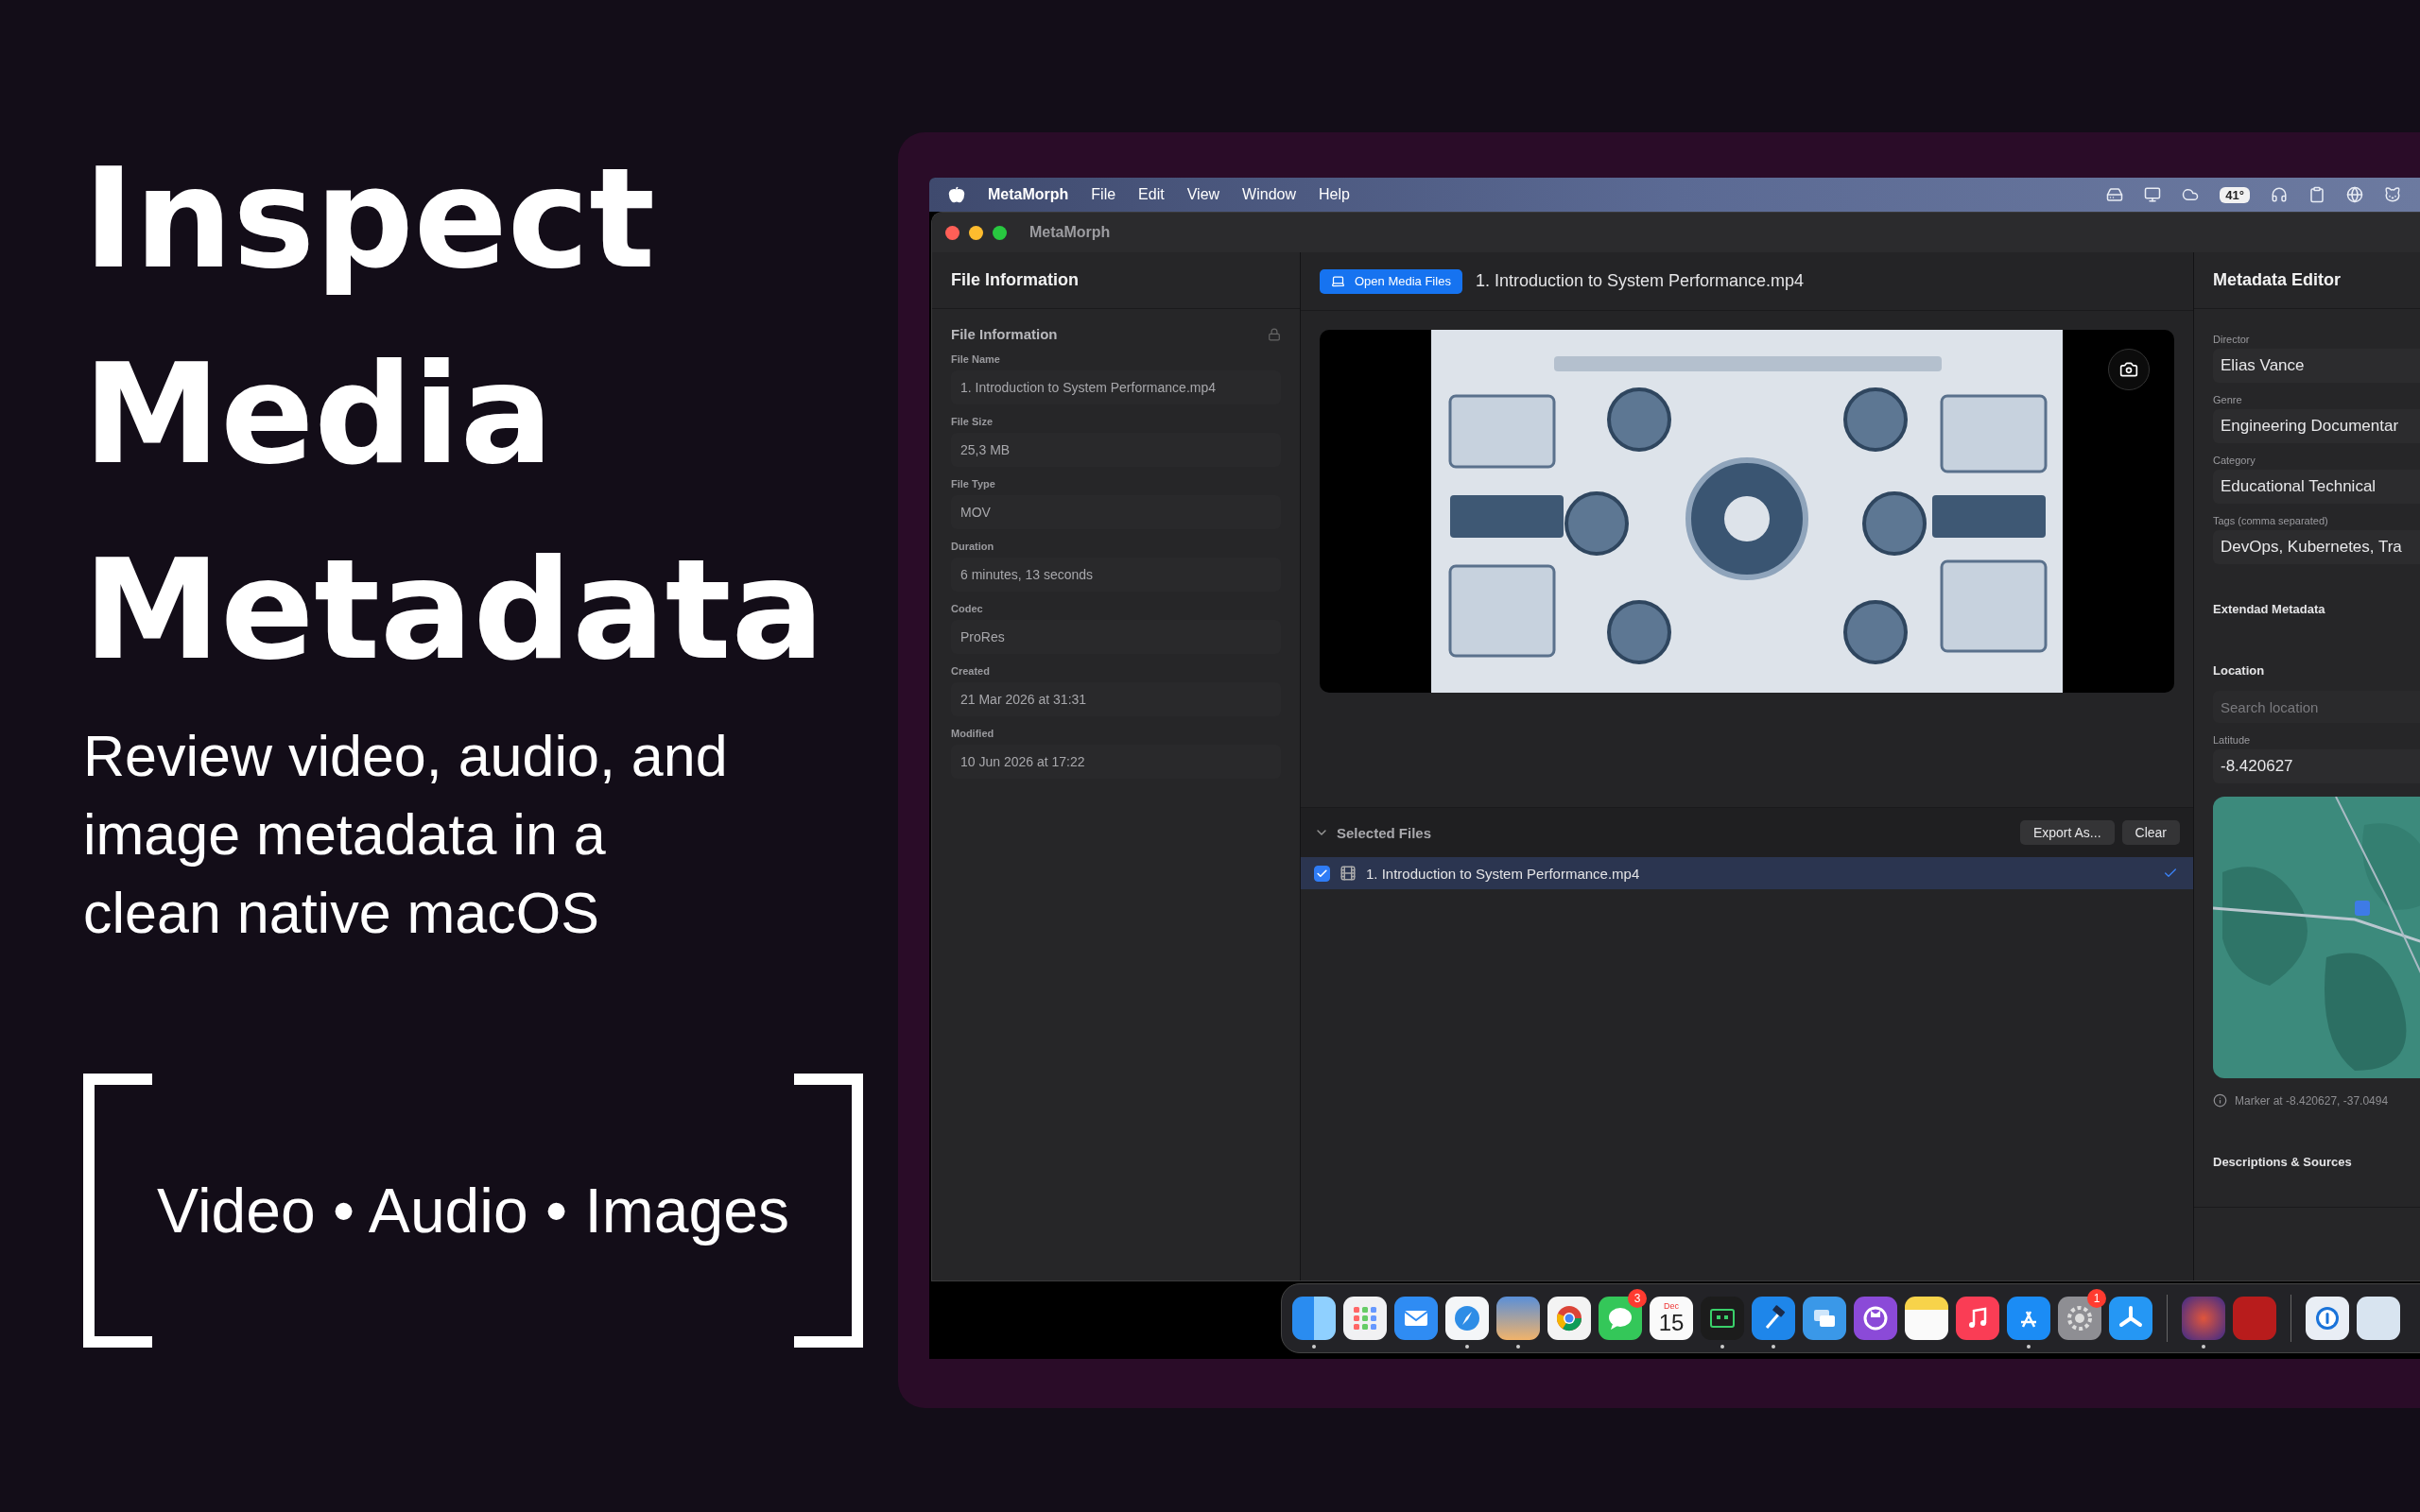  Describe the element at coordinates (1467, 1318) in the screenshot. I see `compass-icon` at that location.